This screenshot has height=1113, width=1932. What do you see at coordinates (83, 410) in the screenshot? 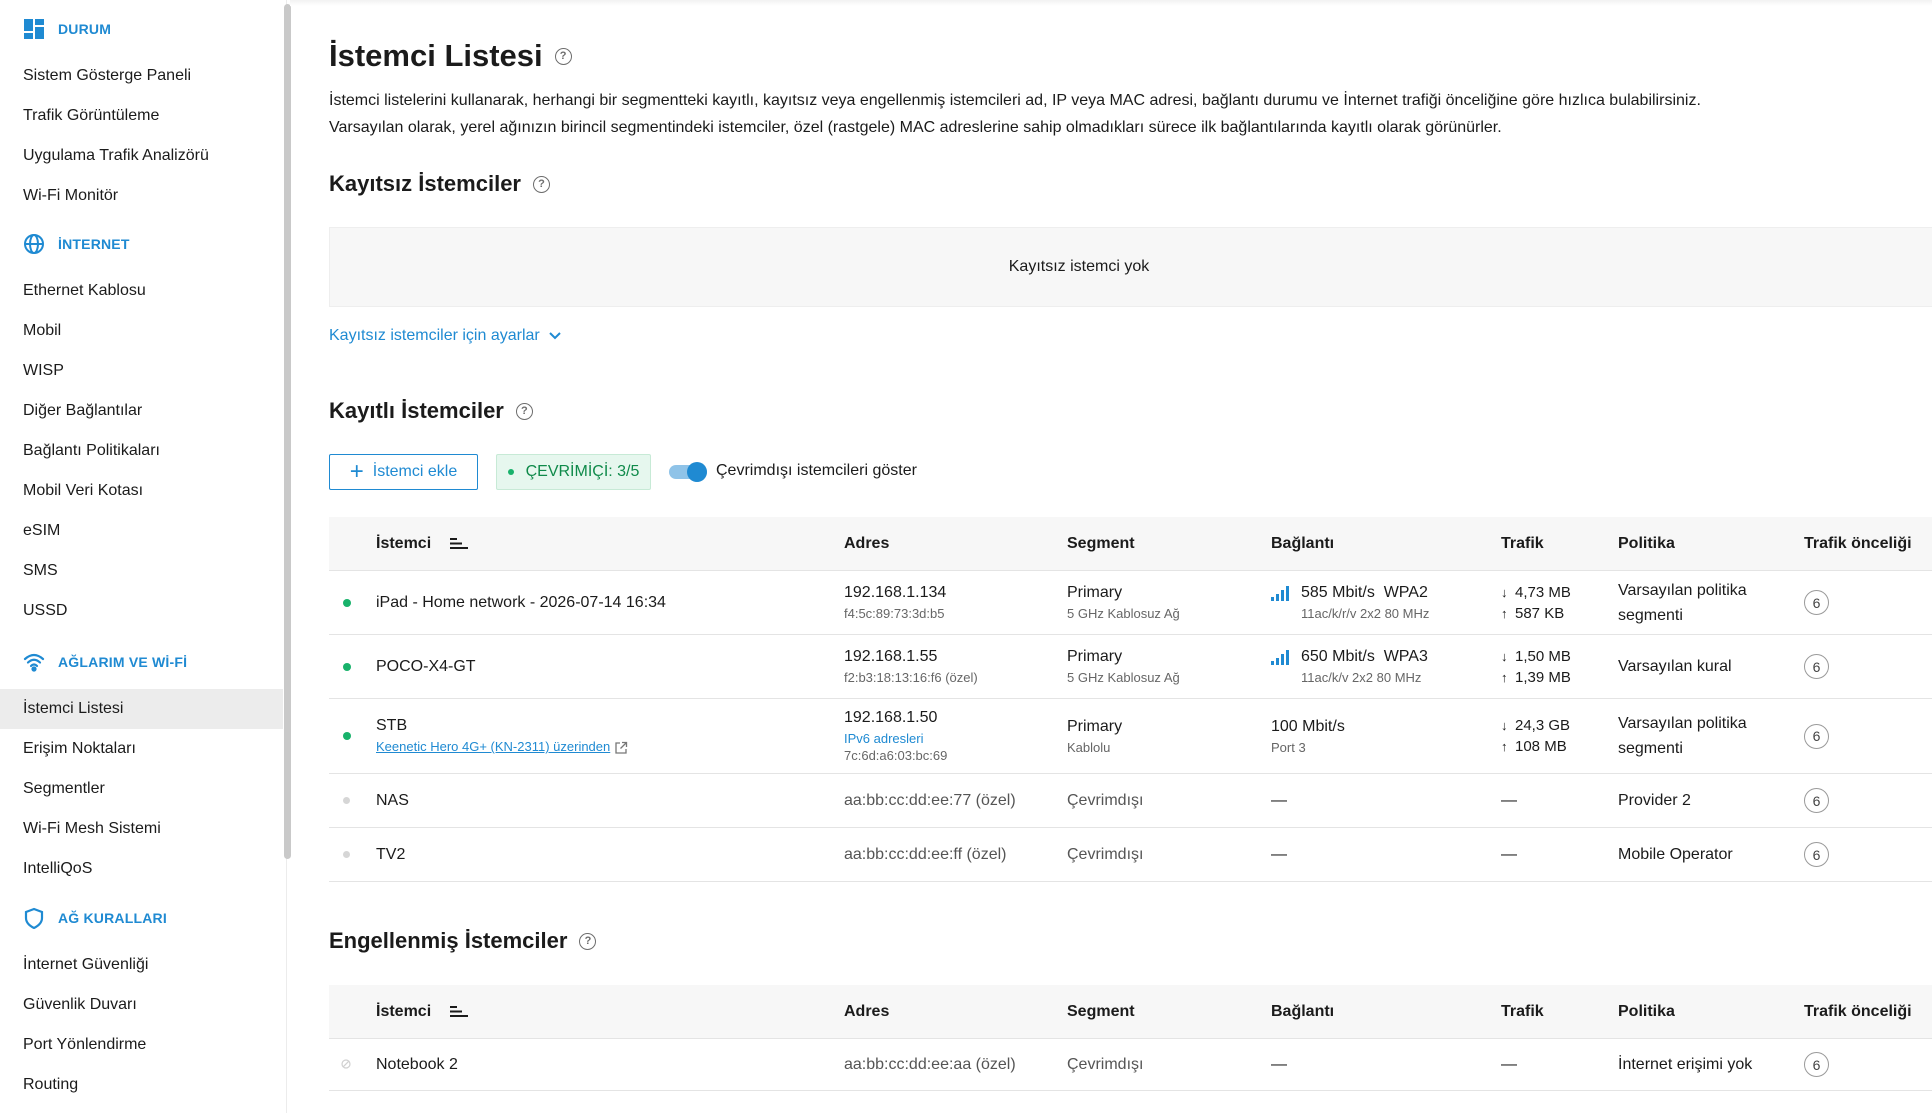
I see `sidebar-item-label: Diğer Bağlantılar` at bounding box center [83, 410].